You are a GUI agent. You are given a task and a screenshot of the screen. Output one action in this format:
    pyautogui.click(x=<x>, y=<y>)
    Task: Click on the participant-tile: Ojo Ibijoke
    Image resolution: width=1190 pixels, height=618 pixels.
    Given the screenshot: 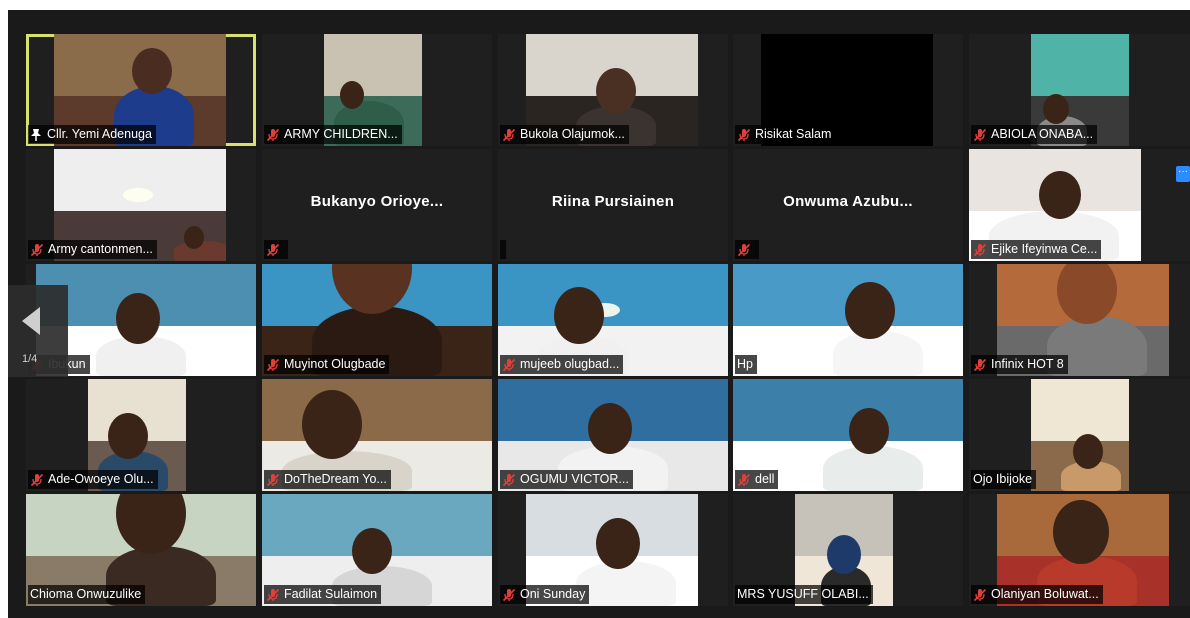 What is the action you would take?
    pyautogui.click(x=1079, y=435)
    